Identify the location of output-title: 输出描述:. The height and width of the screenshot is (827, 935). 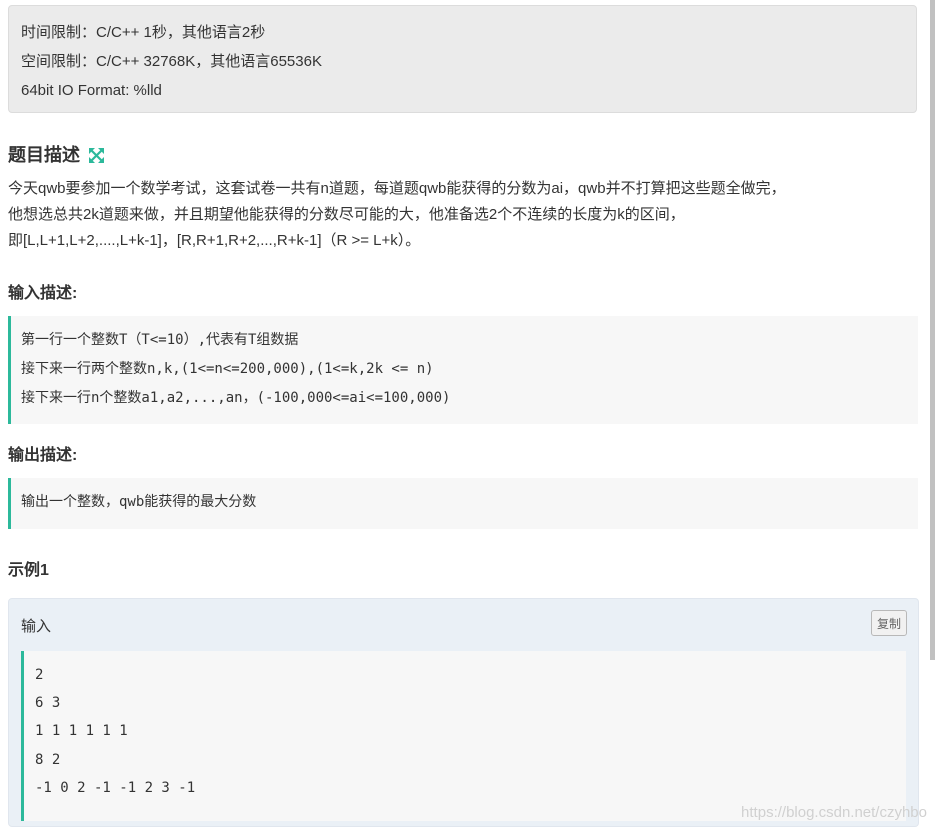
(43, 455).